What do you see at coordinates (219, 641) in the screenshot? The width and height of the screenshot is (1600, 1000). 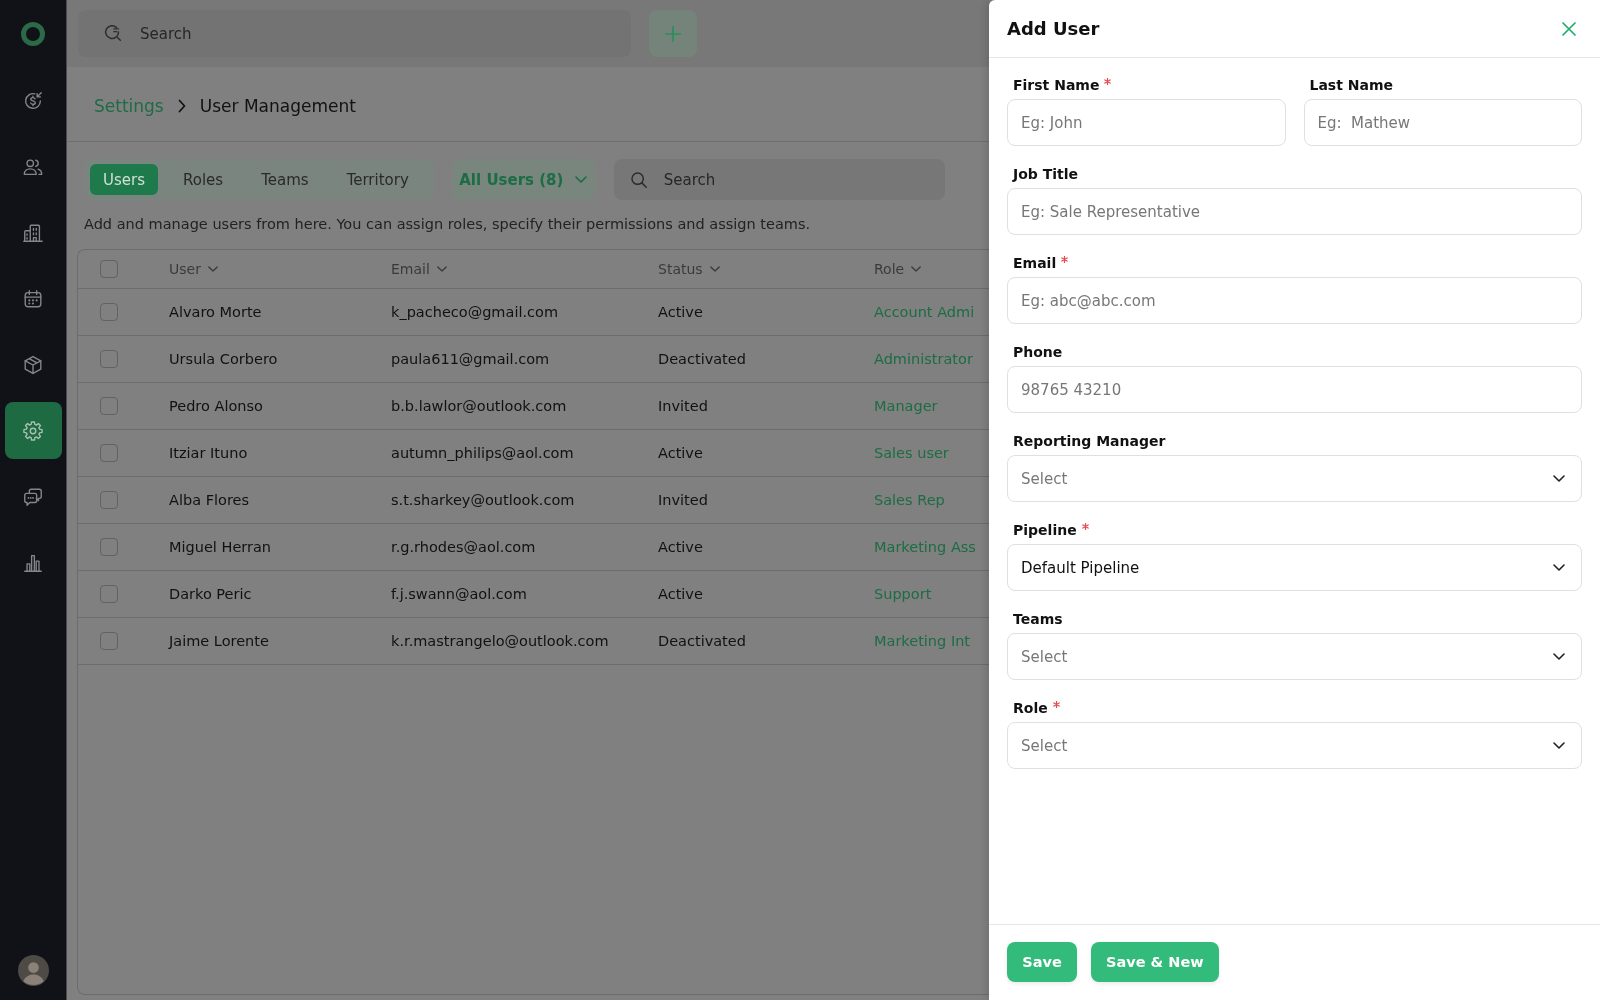 I see `user-name: Jaime Lorente` at bounding box center [219, 641].